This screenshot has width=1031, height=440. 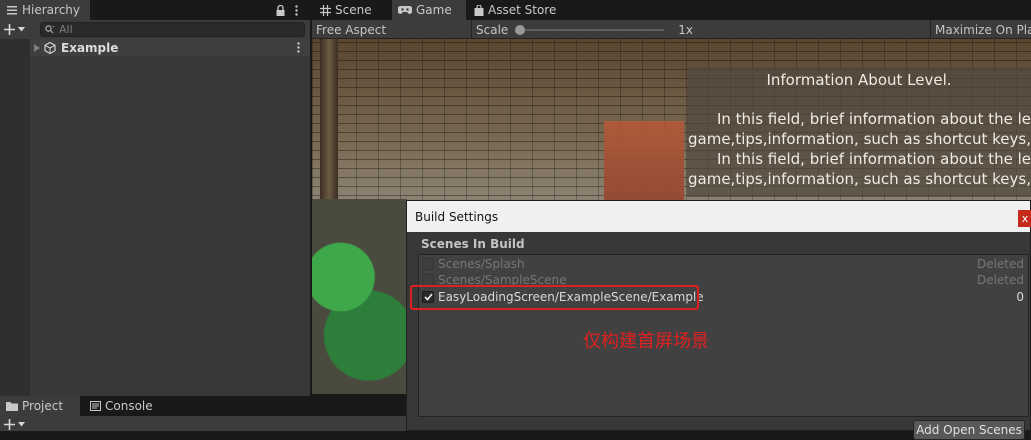 I want to click on tab-scene: Scene, so click(x=353, y=10).